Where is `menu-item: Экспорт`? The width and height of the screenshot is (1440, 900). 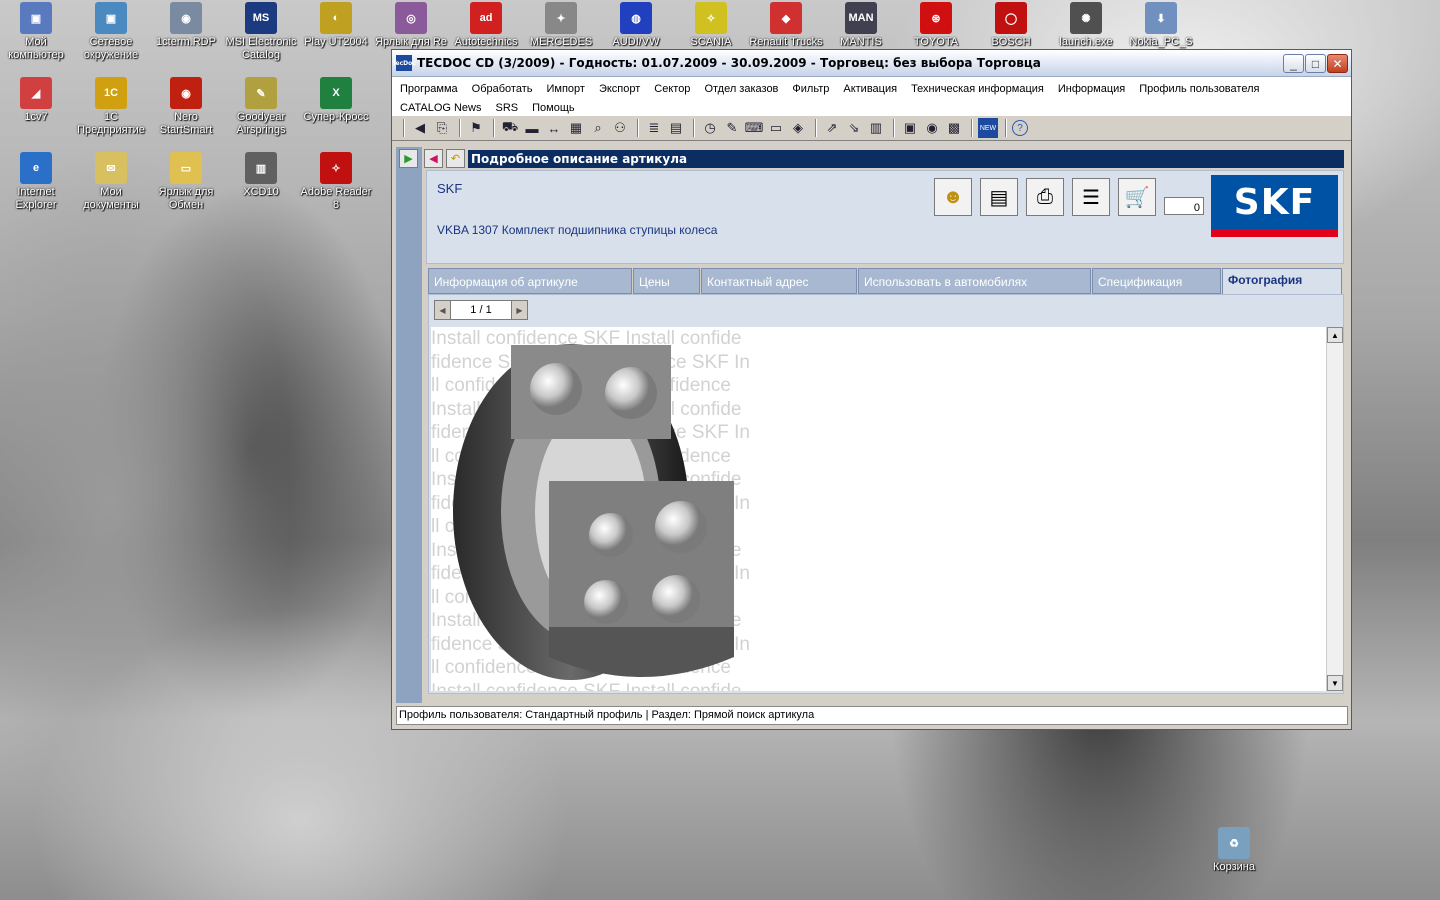 menu-item: Экспорт is located at coordinates (619, 89).